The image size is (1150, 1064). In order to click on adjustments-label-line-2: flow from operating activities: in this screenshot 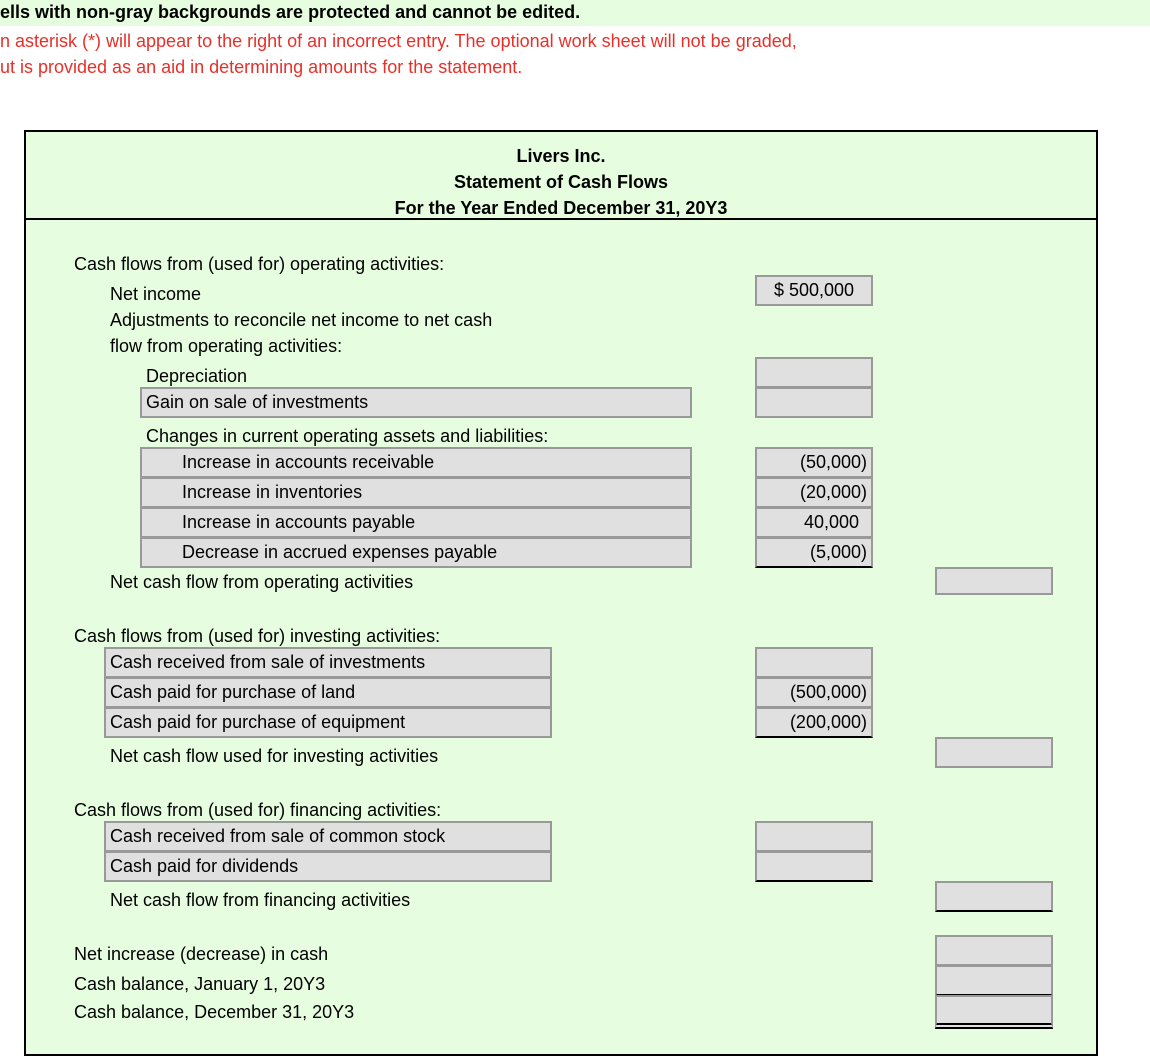, I will do `click(226, 346)`.